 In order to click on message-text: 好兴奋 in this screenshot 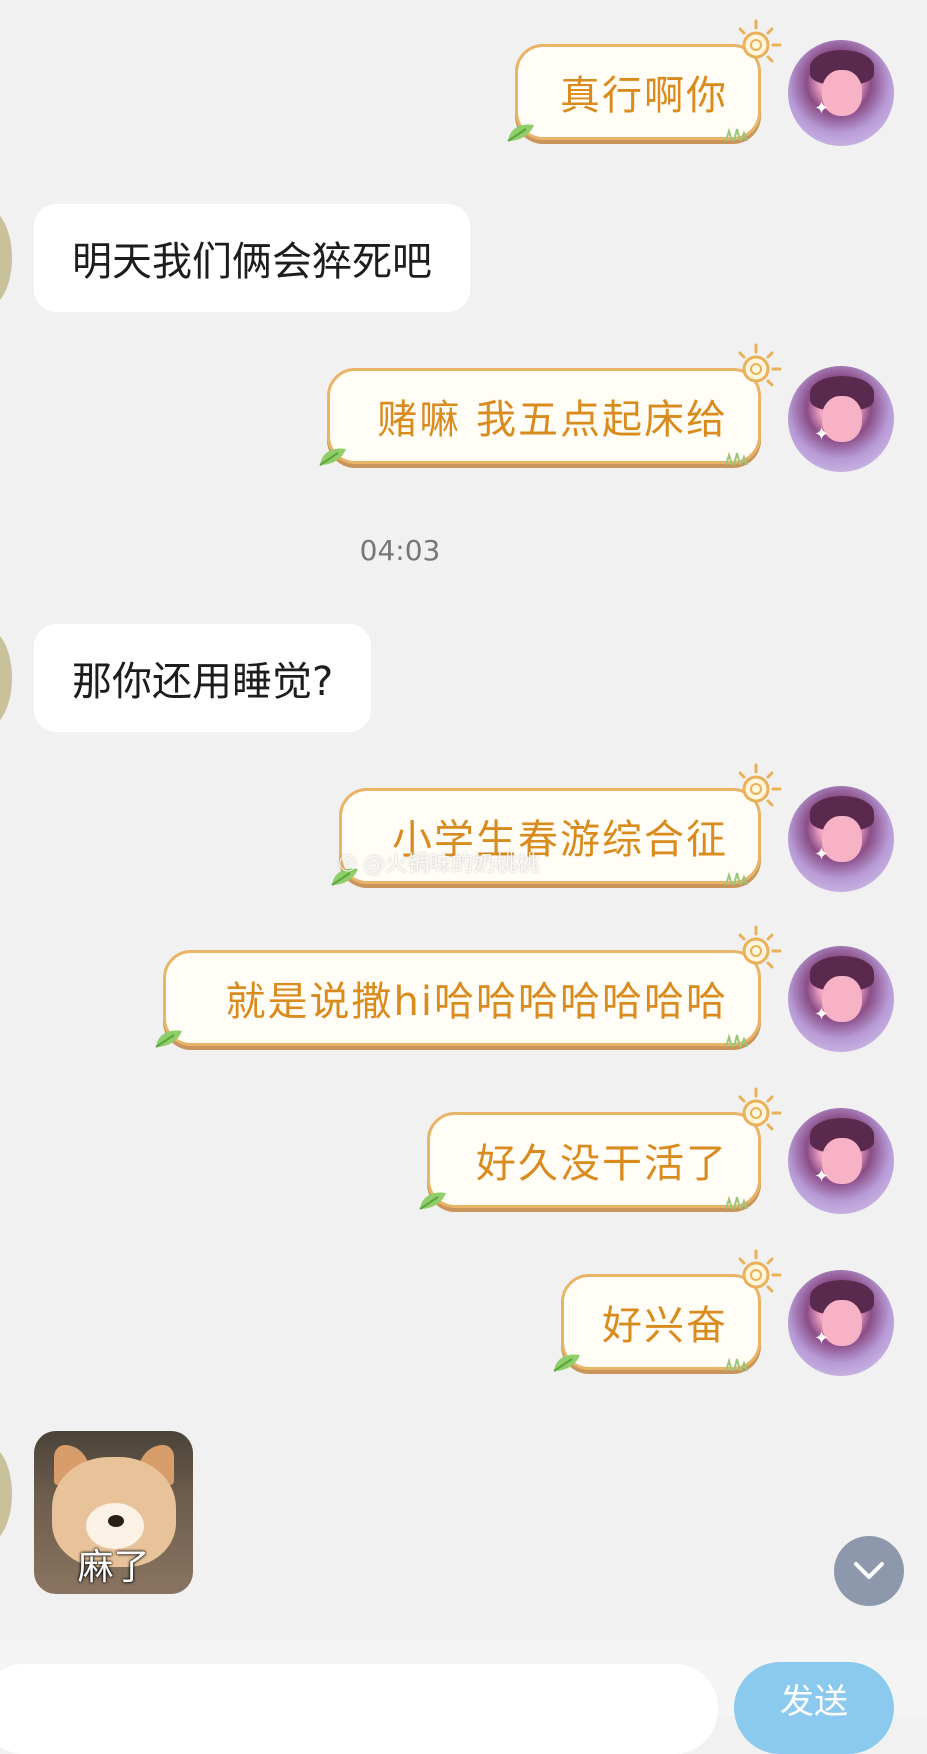, I will do `click(665, 1326)`.